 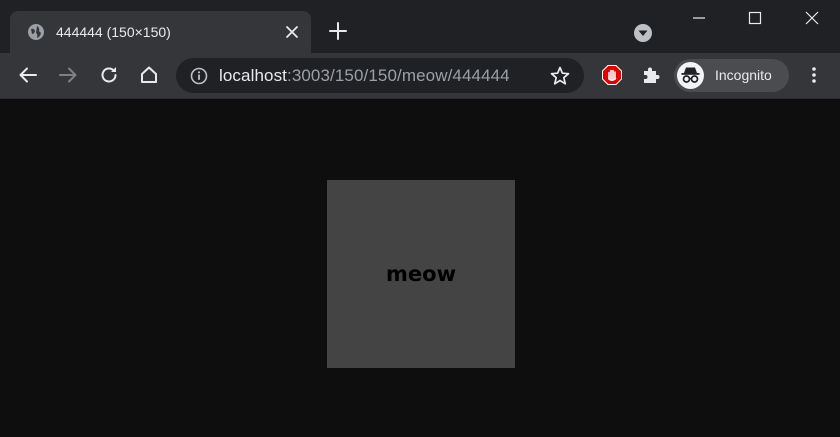 I want to click on avatar, so click(x=690, y=75).